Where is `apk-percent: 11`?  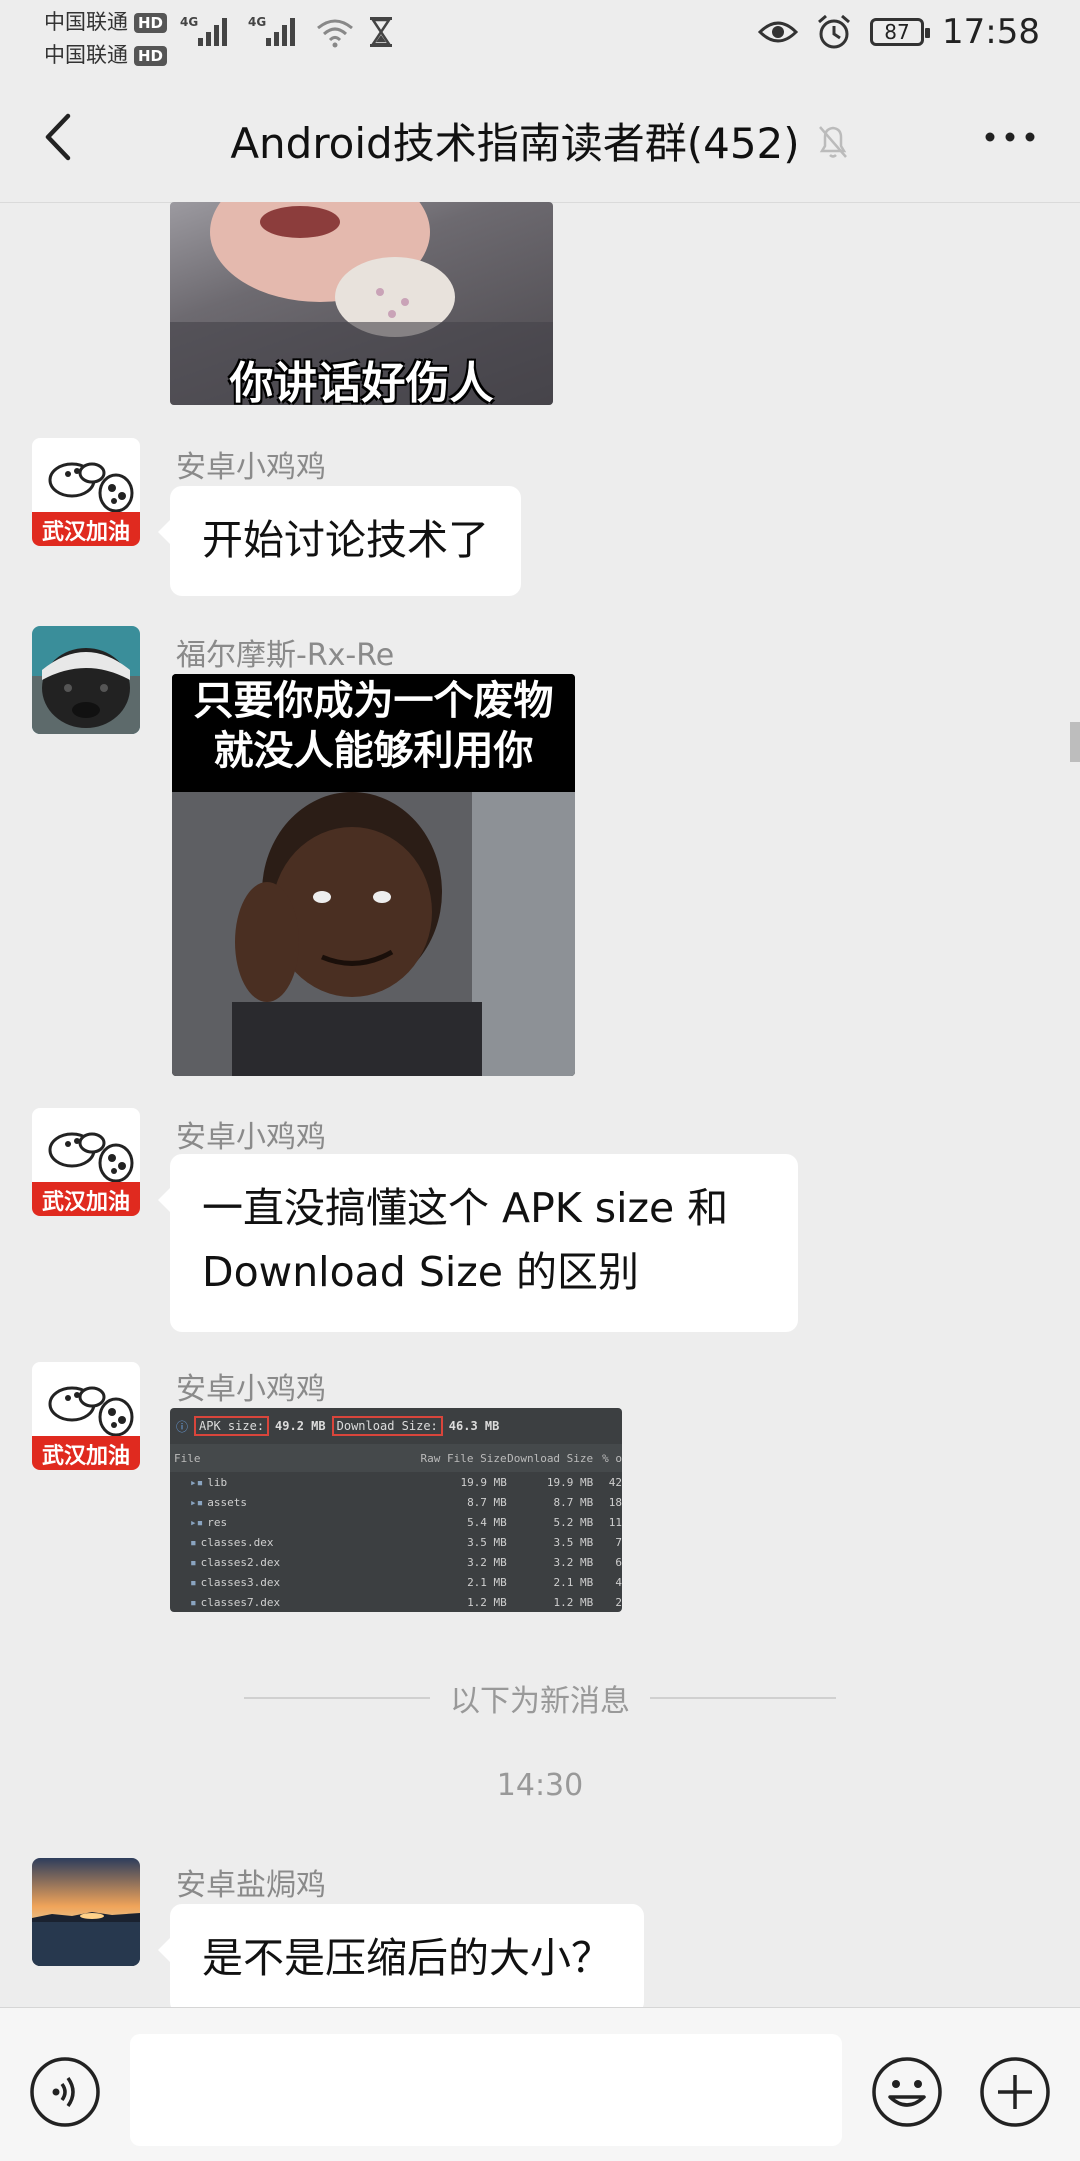 apk-percent: 11 is located at coordinates (615, 1522).